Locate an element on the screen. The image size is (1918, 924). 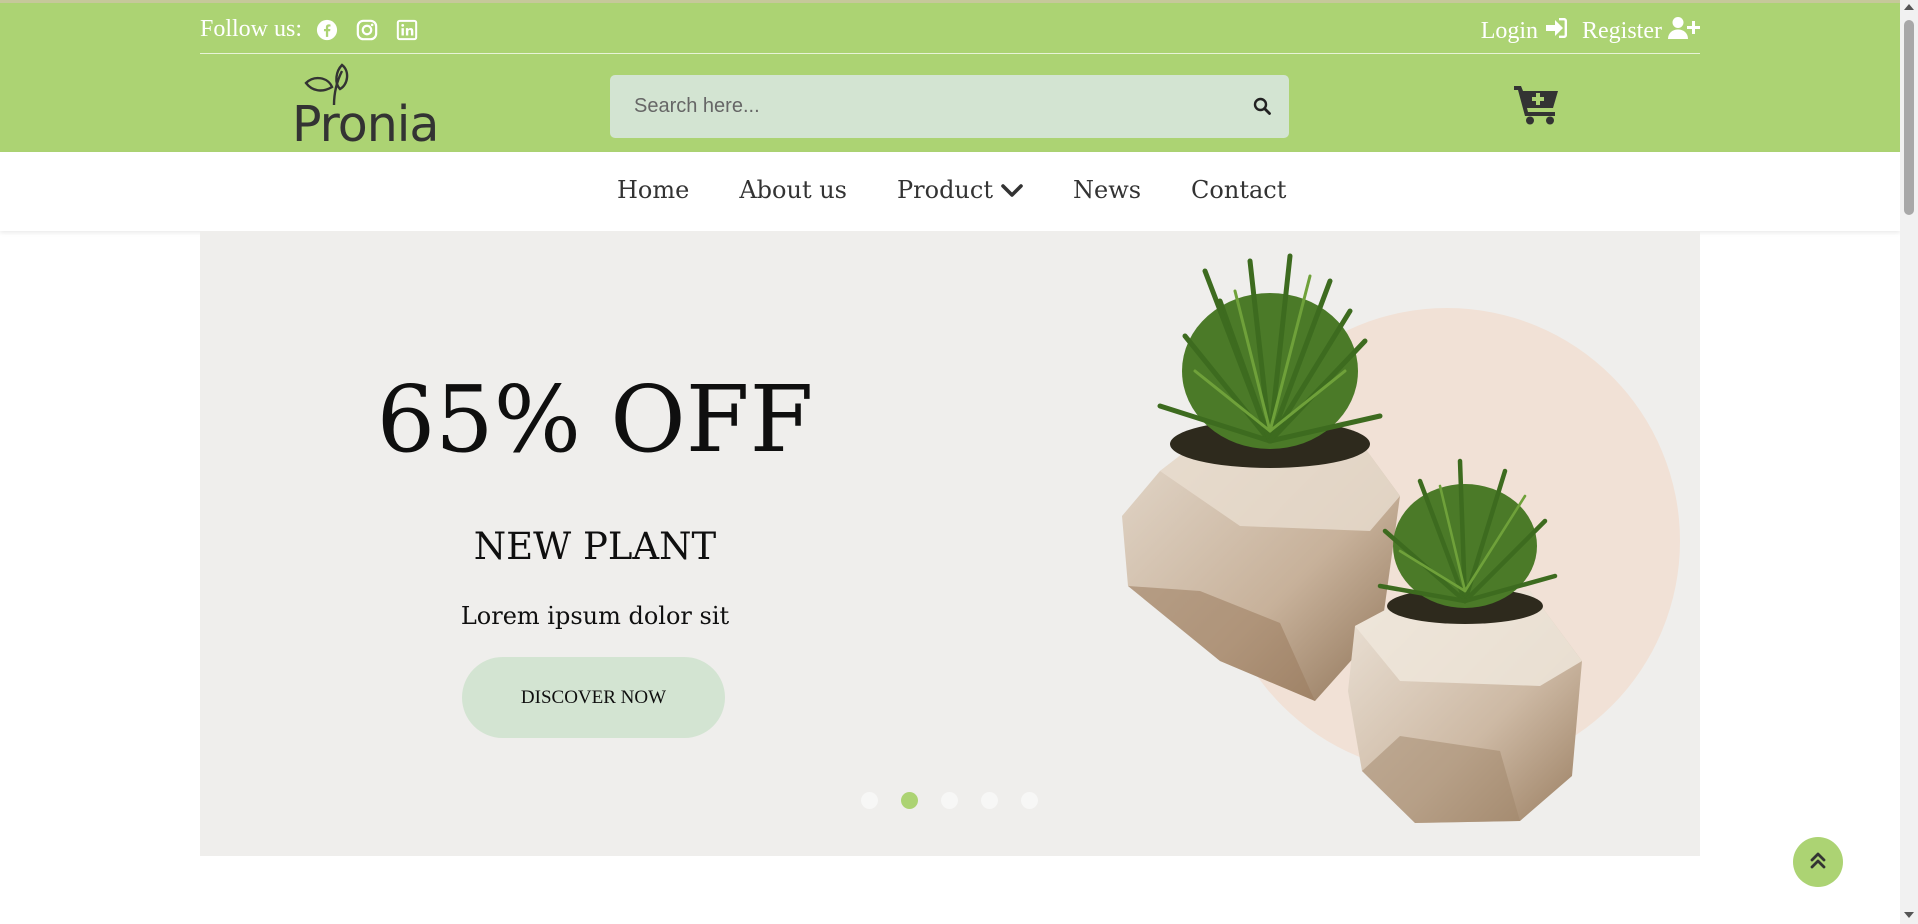
login-link: Login is located at coordinates (1524, 31).